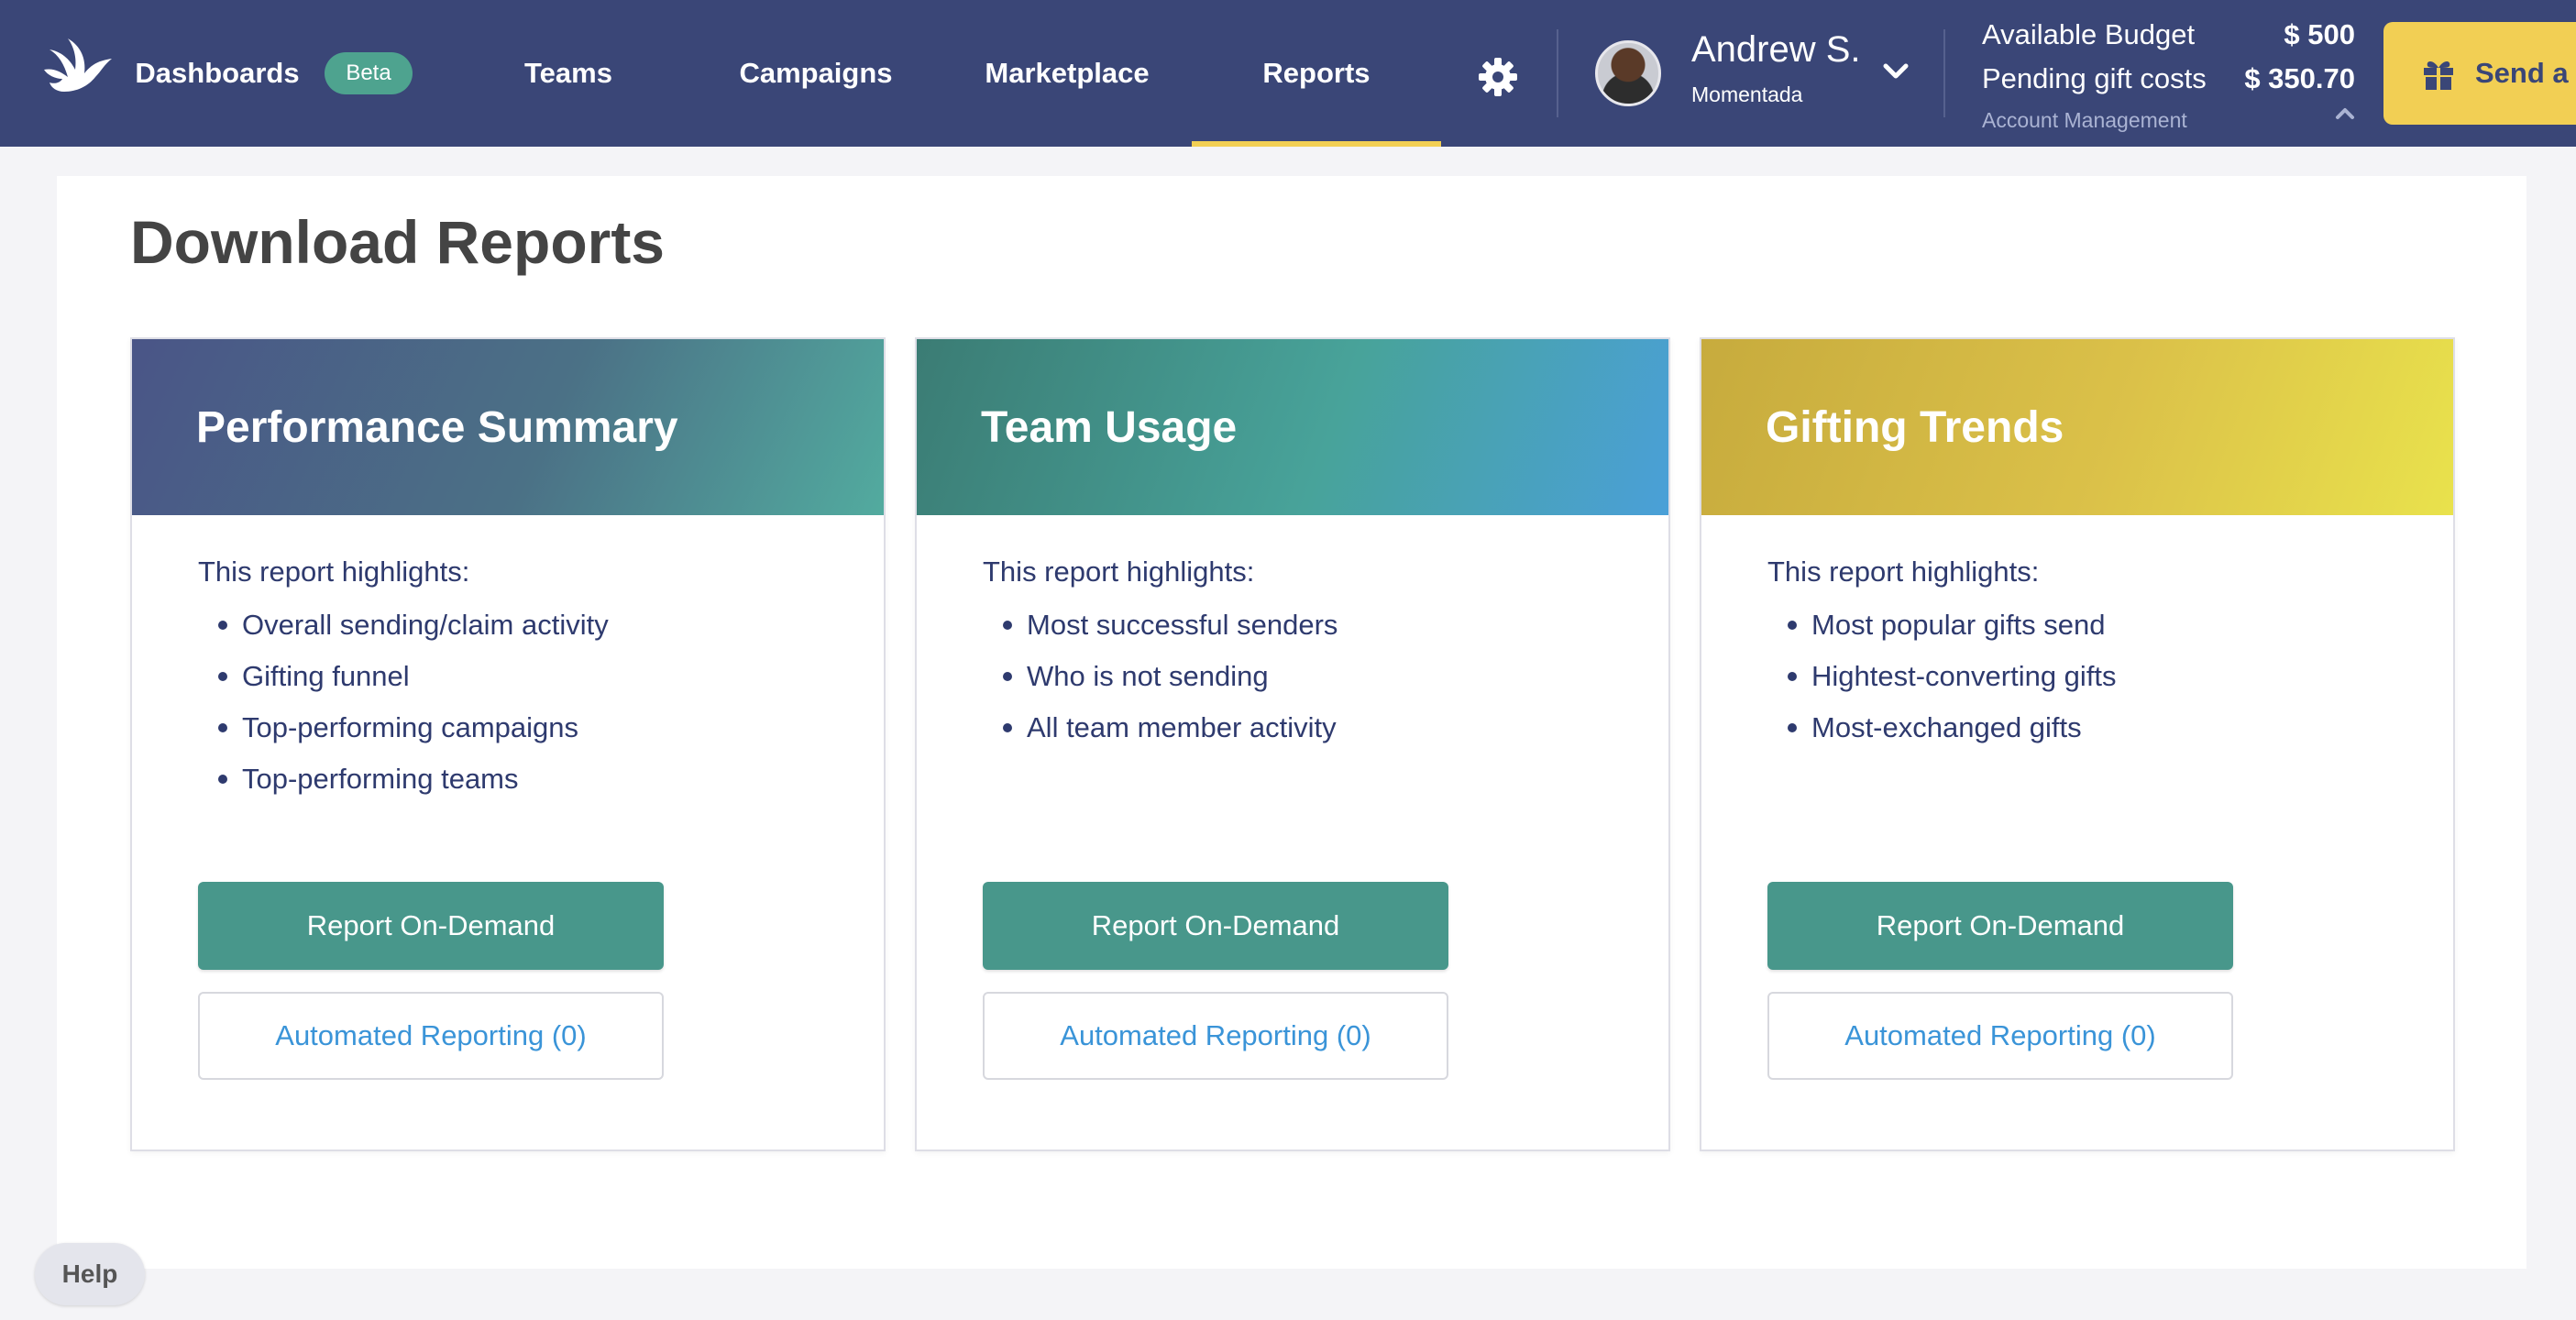 The width and height of the screenshot is (2576, 1320). I want to click on nav-campaigns: Campaigns, so click(816, 73).